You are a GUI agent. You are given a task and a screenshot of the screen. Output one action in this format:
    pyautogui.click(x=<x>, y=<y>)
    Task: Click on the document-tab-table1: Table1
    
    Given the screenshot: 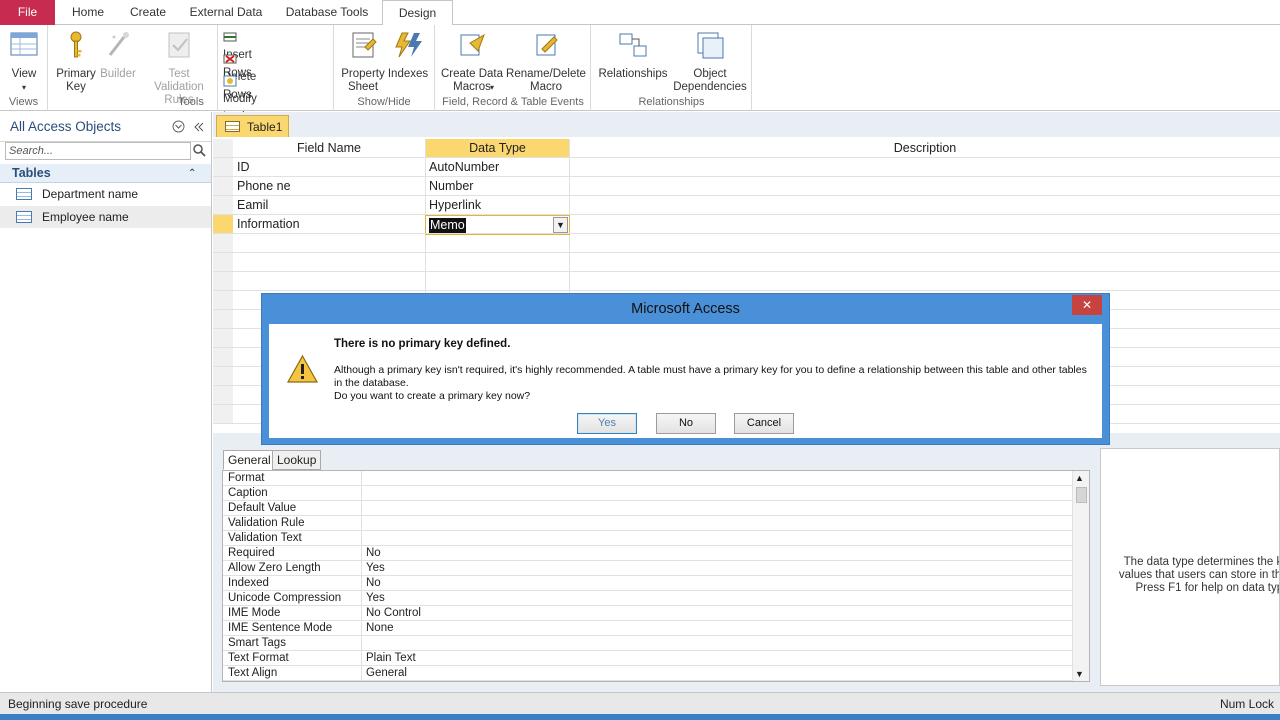 What is the action you would take?
    pyautogui.click(x=252, y=126)
    